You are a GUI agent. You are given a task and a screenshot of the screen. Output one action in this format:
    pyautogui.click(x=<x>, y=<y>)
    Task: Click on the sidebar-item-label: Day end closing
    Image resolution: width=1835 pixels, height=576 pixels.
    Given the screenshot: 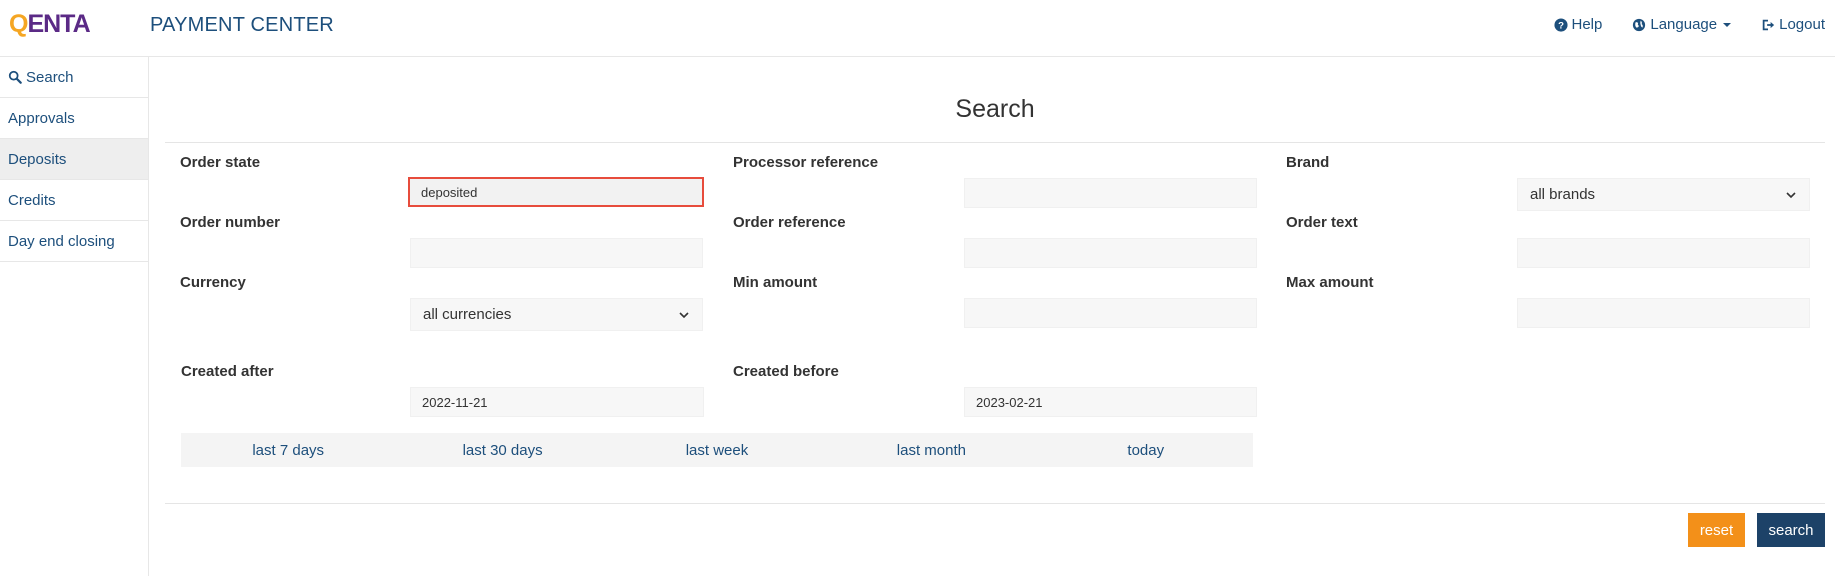 What is the action you would take?
    pyautogui.click(x=61, y=241)
    